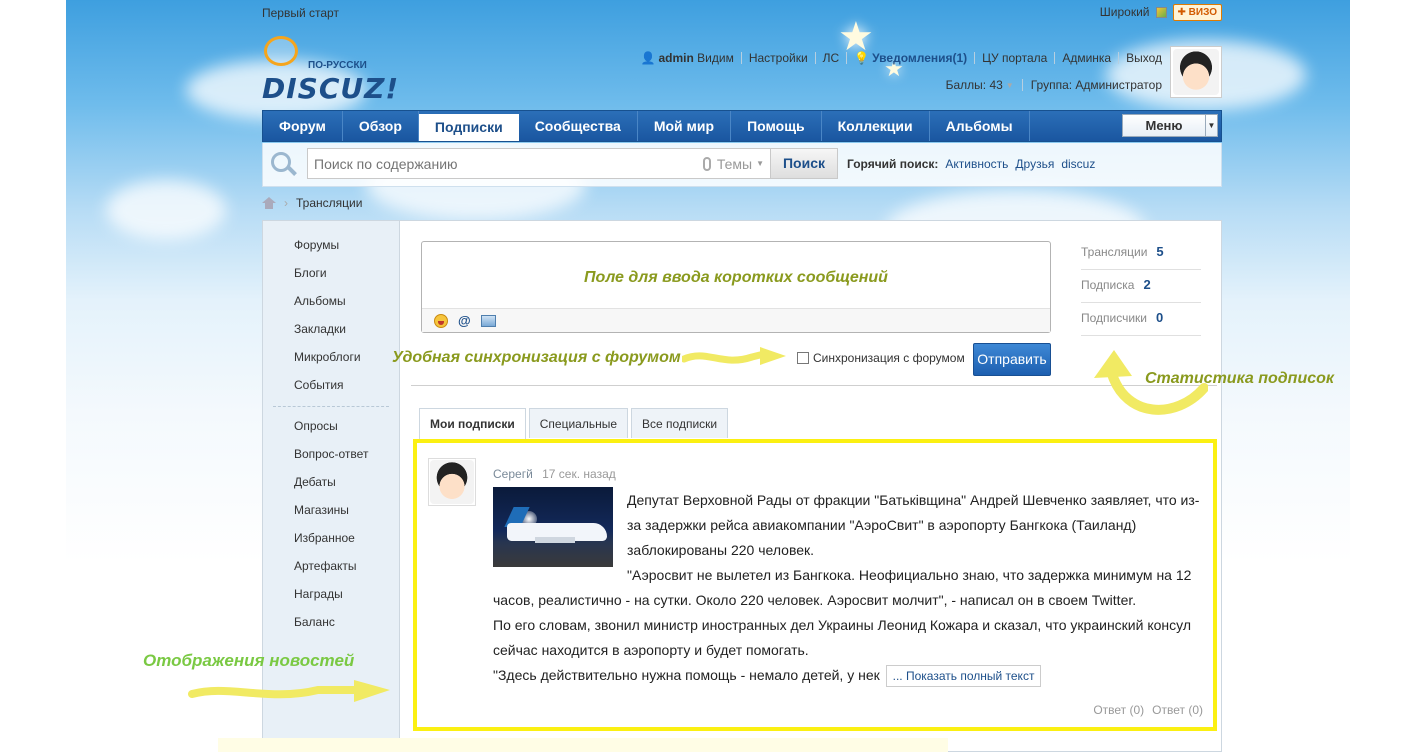 The image size is (1417, 752). Describe the element at coordinates (464, 320) in the screenshot. I see `mention-icon: @` at that location.